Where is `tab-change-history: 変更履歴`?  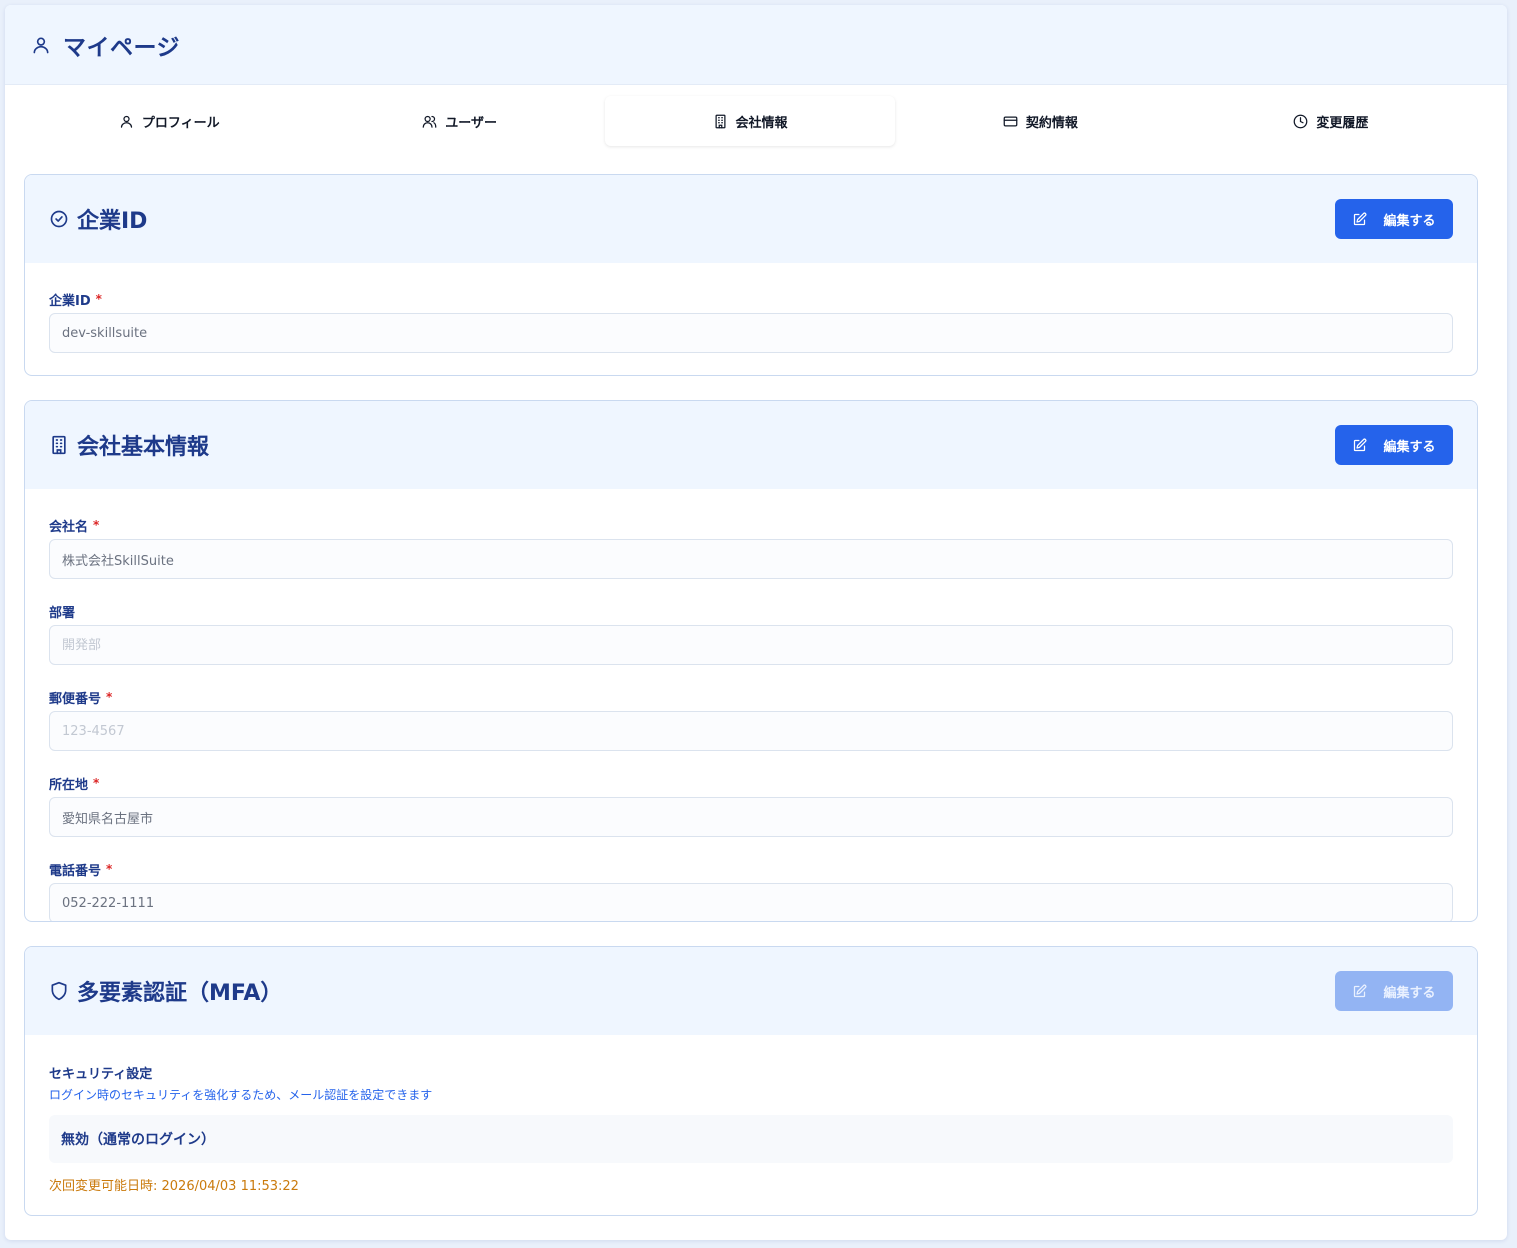 tab-change-history: 変更履歴 is located at coordinates (1331, 121).